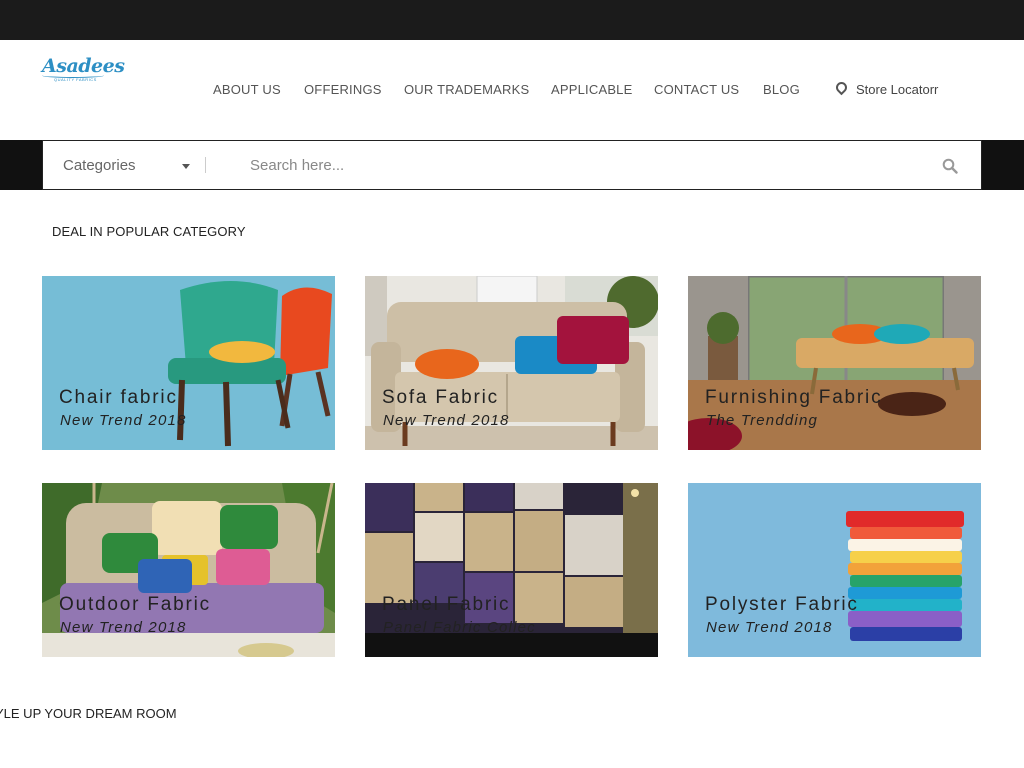  What do you see at coordinates (950, 166) in the screenshot?
I see `search-icon` at bounding box center [950, 166].